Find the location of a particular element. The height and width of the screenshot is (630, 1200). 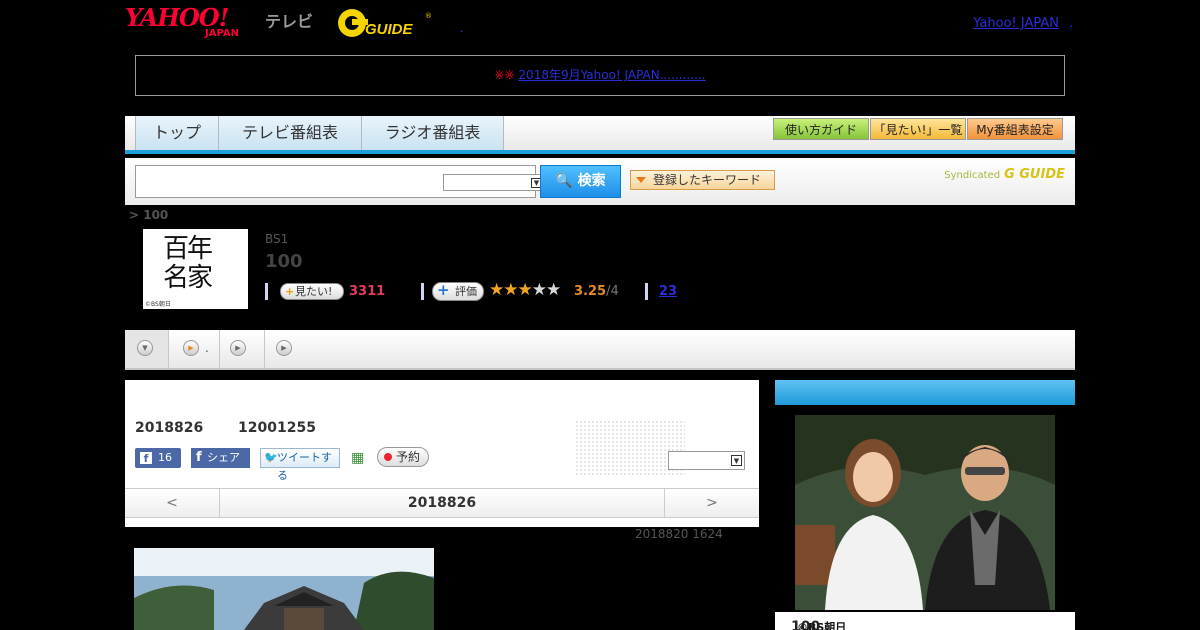

rating-stars: ★★★★★ is located at coordinates (525, 290).